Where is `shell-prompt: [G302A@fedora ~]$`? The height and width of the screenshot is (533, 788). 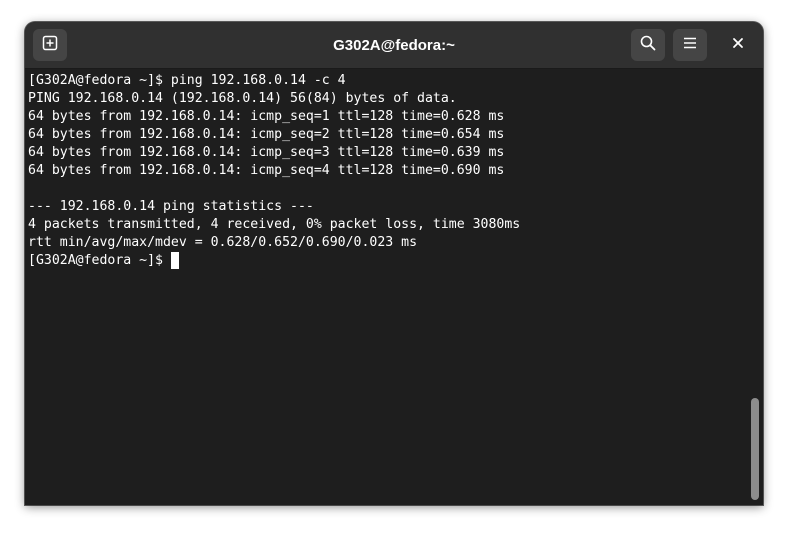 shell-prompt: [G302A@fedora ~]$ is located at coordinates (99, 260).